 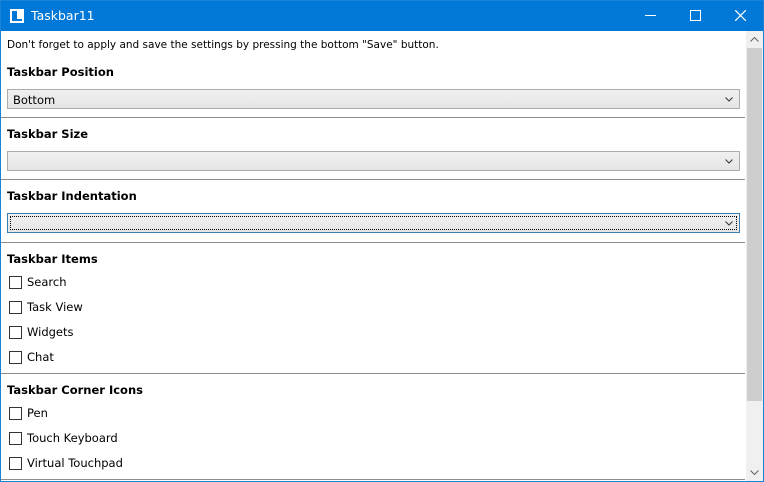 I want to click on taskbar-corner-icons-heading: Taskbar Corner Icons, so click(x=75, y=390).